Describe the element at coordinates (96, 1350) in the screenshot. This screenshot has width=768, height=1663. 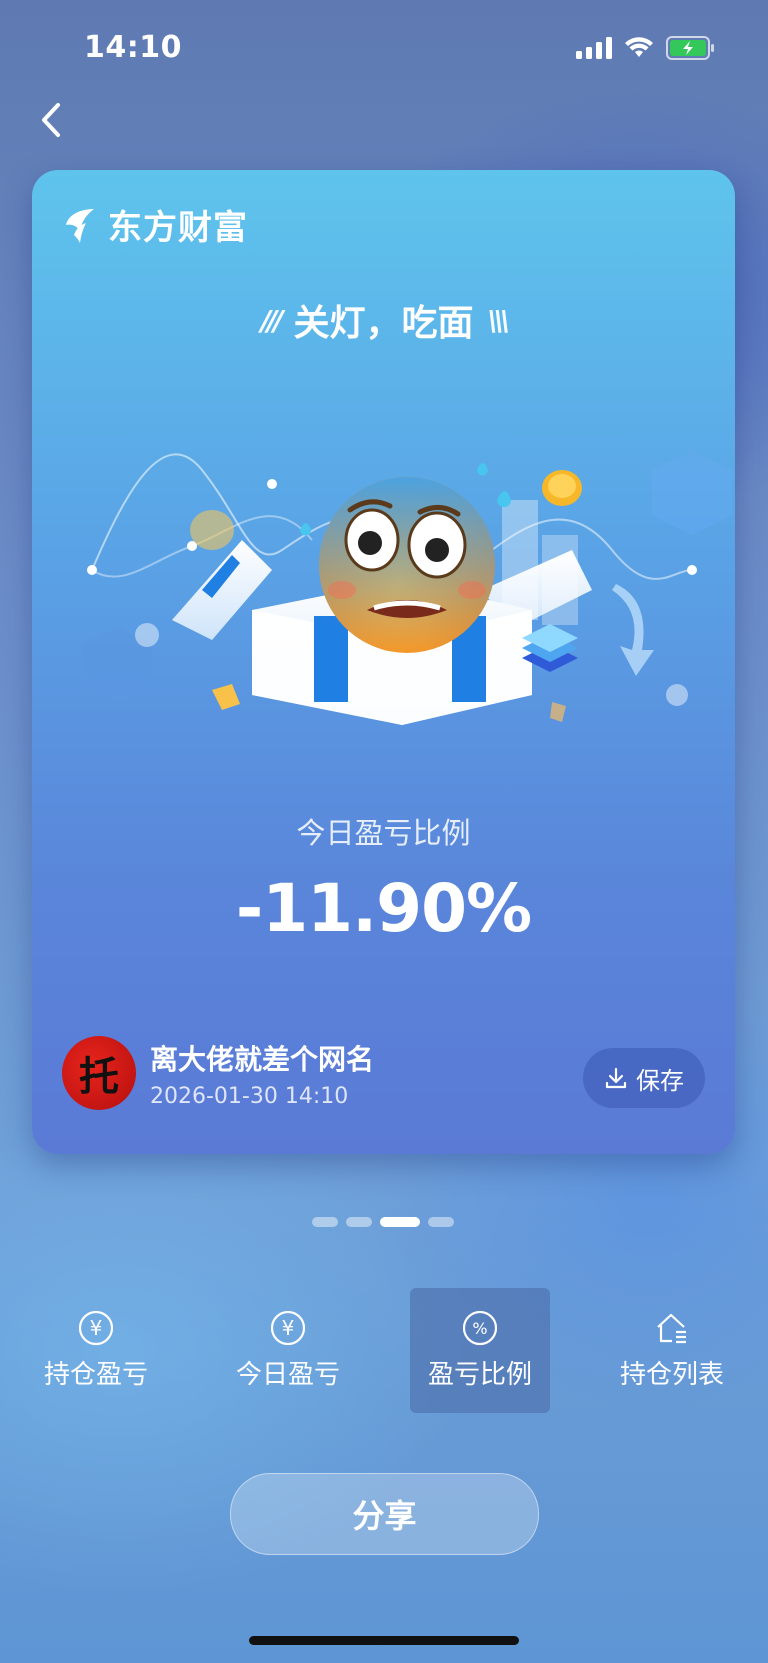
I see `tab-position-pnl: ¥ 持仓盈亏` at that location.